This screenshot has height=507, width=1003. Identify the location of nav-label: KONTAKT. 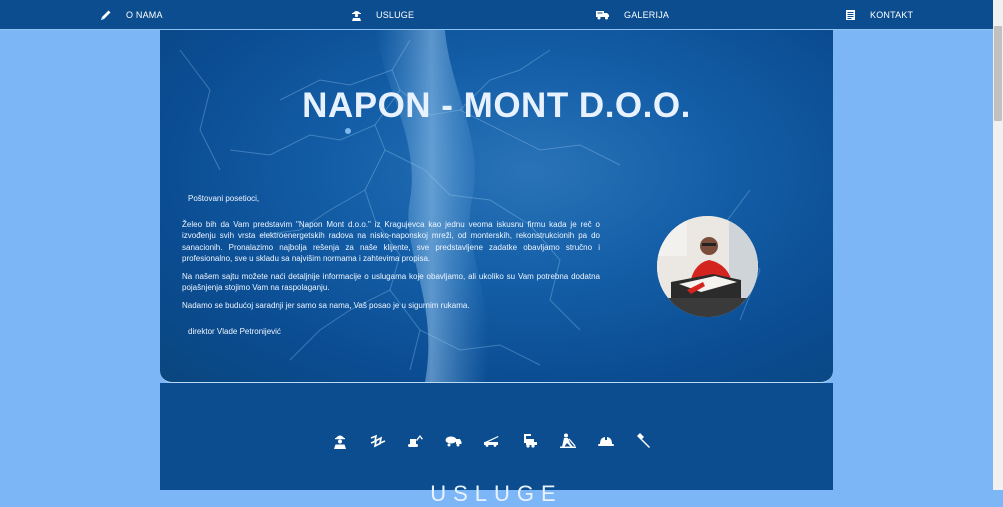
(892, 14).